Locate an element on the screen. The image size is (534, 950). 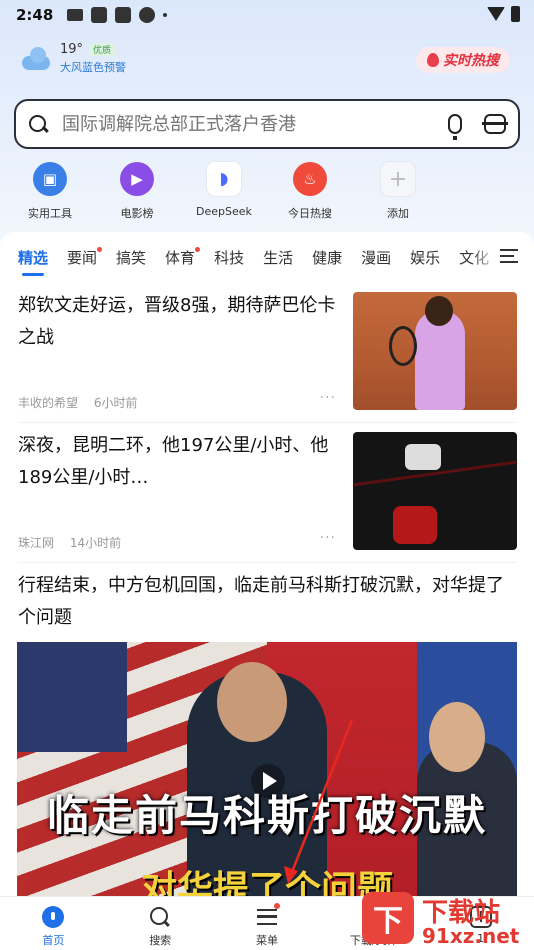
deepseek-whale-icon: ◗ is located at coordinates (224, 179).